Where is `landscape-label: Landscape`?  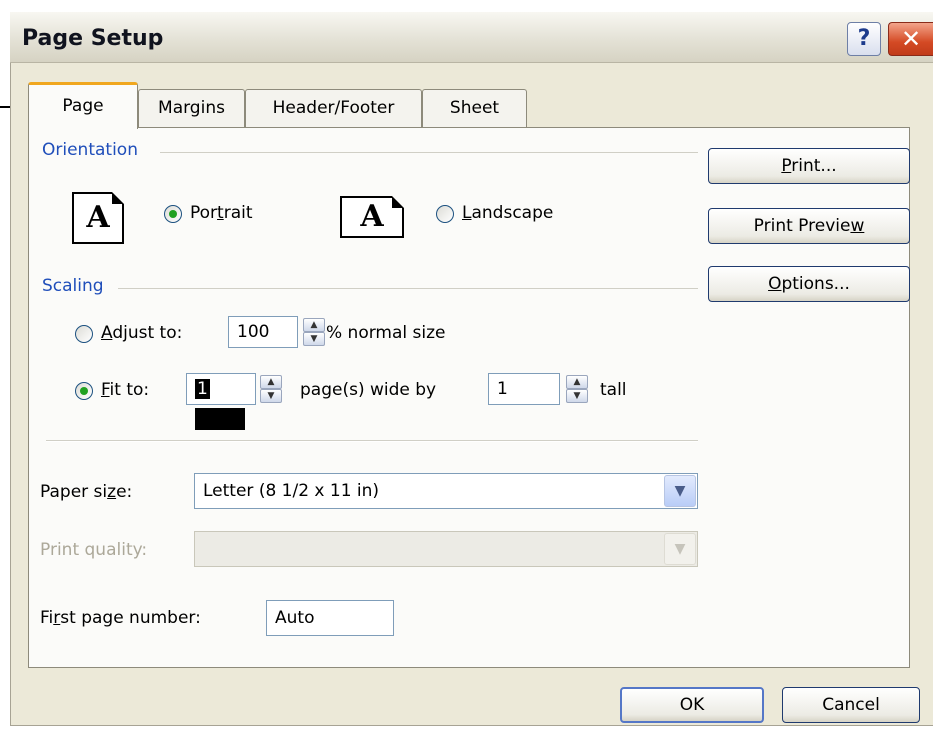
landscape-label: Landscape is located at coordinates (507, 213).